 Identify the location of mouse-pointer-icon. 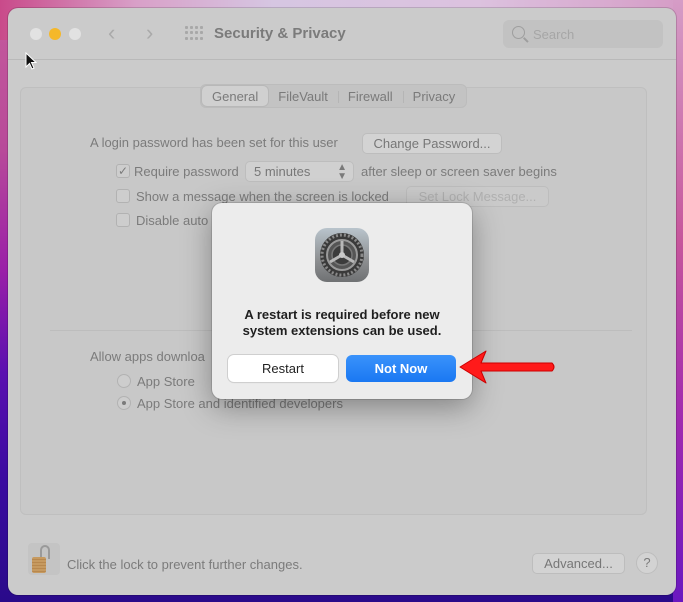
(31, 61).